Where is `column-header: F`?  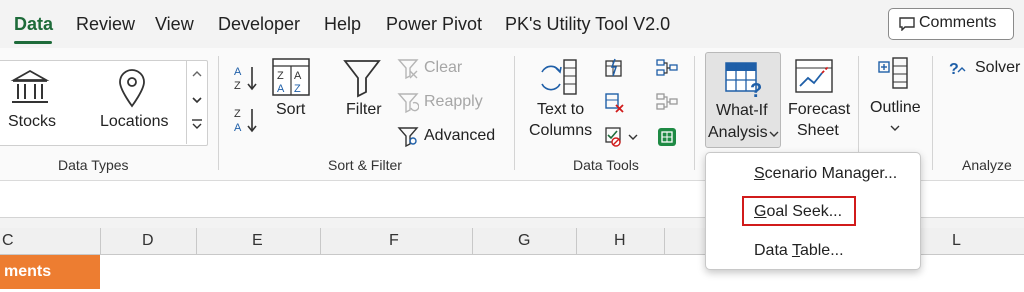 column-header: F is located at coordinates (394, 241).